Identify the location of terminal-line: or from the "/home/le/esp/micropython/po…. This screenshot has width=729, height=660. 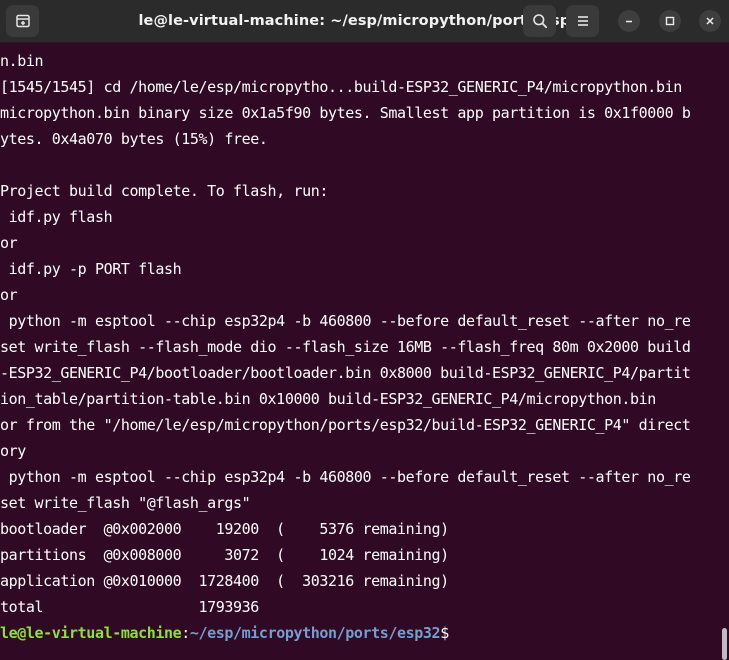
(345, 425).